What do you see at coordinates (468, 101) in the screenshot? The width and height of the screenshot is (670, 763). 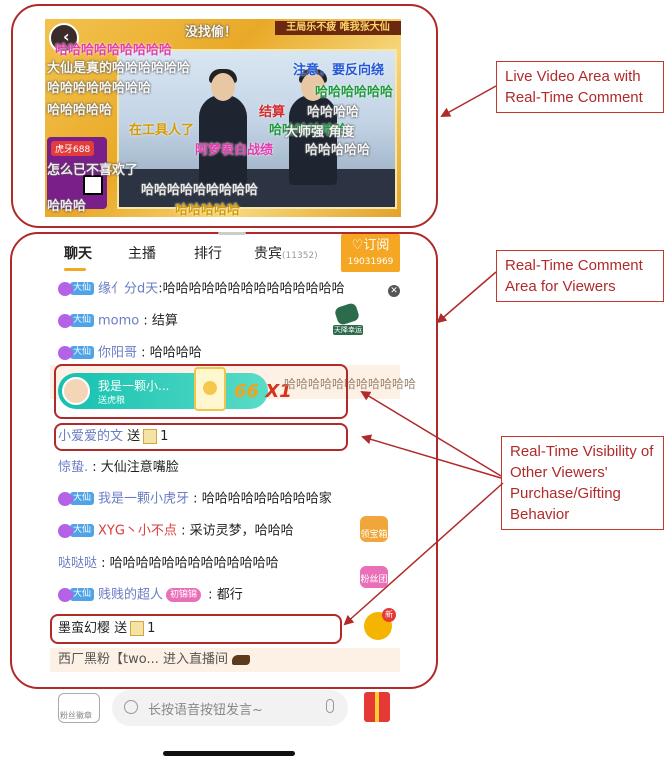 I see `arrow-live-video` at bounding box center [468, 101].